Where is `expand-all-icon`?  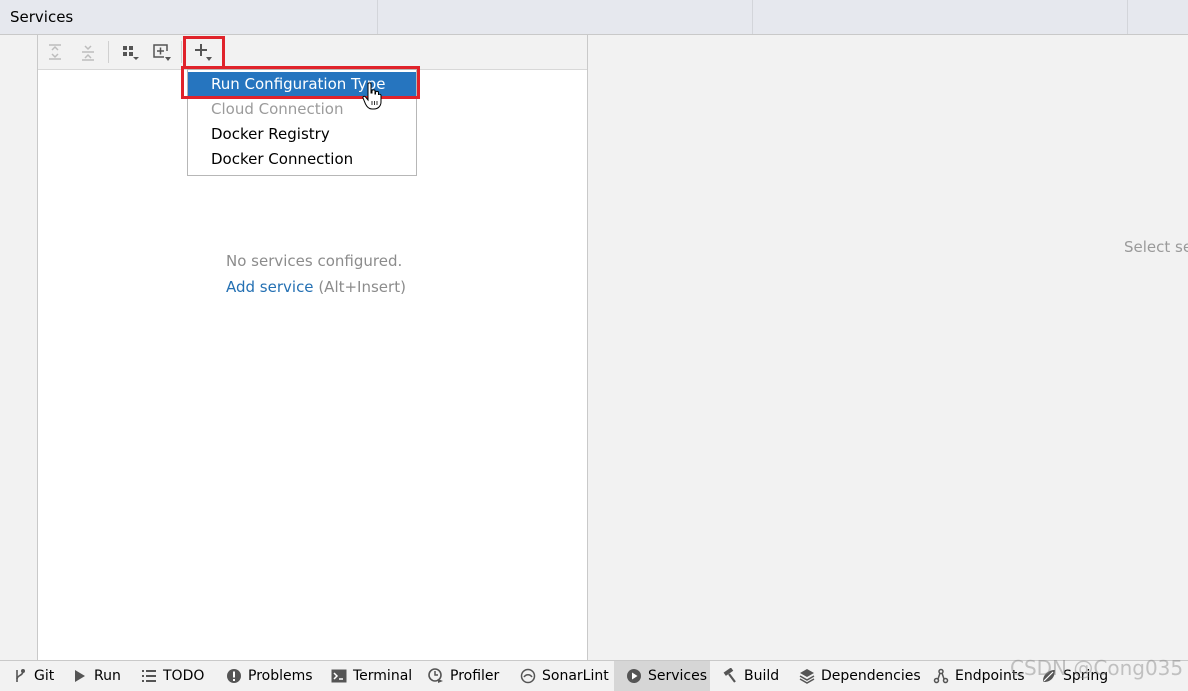
expand-all-icon is located at coordinates (55, 52).